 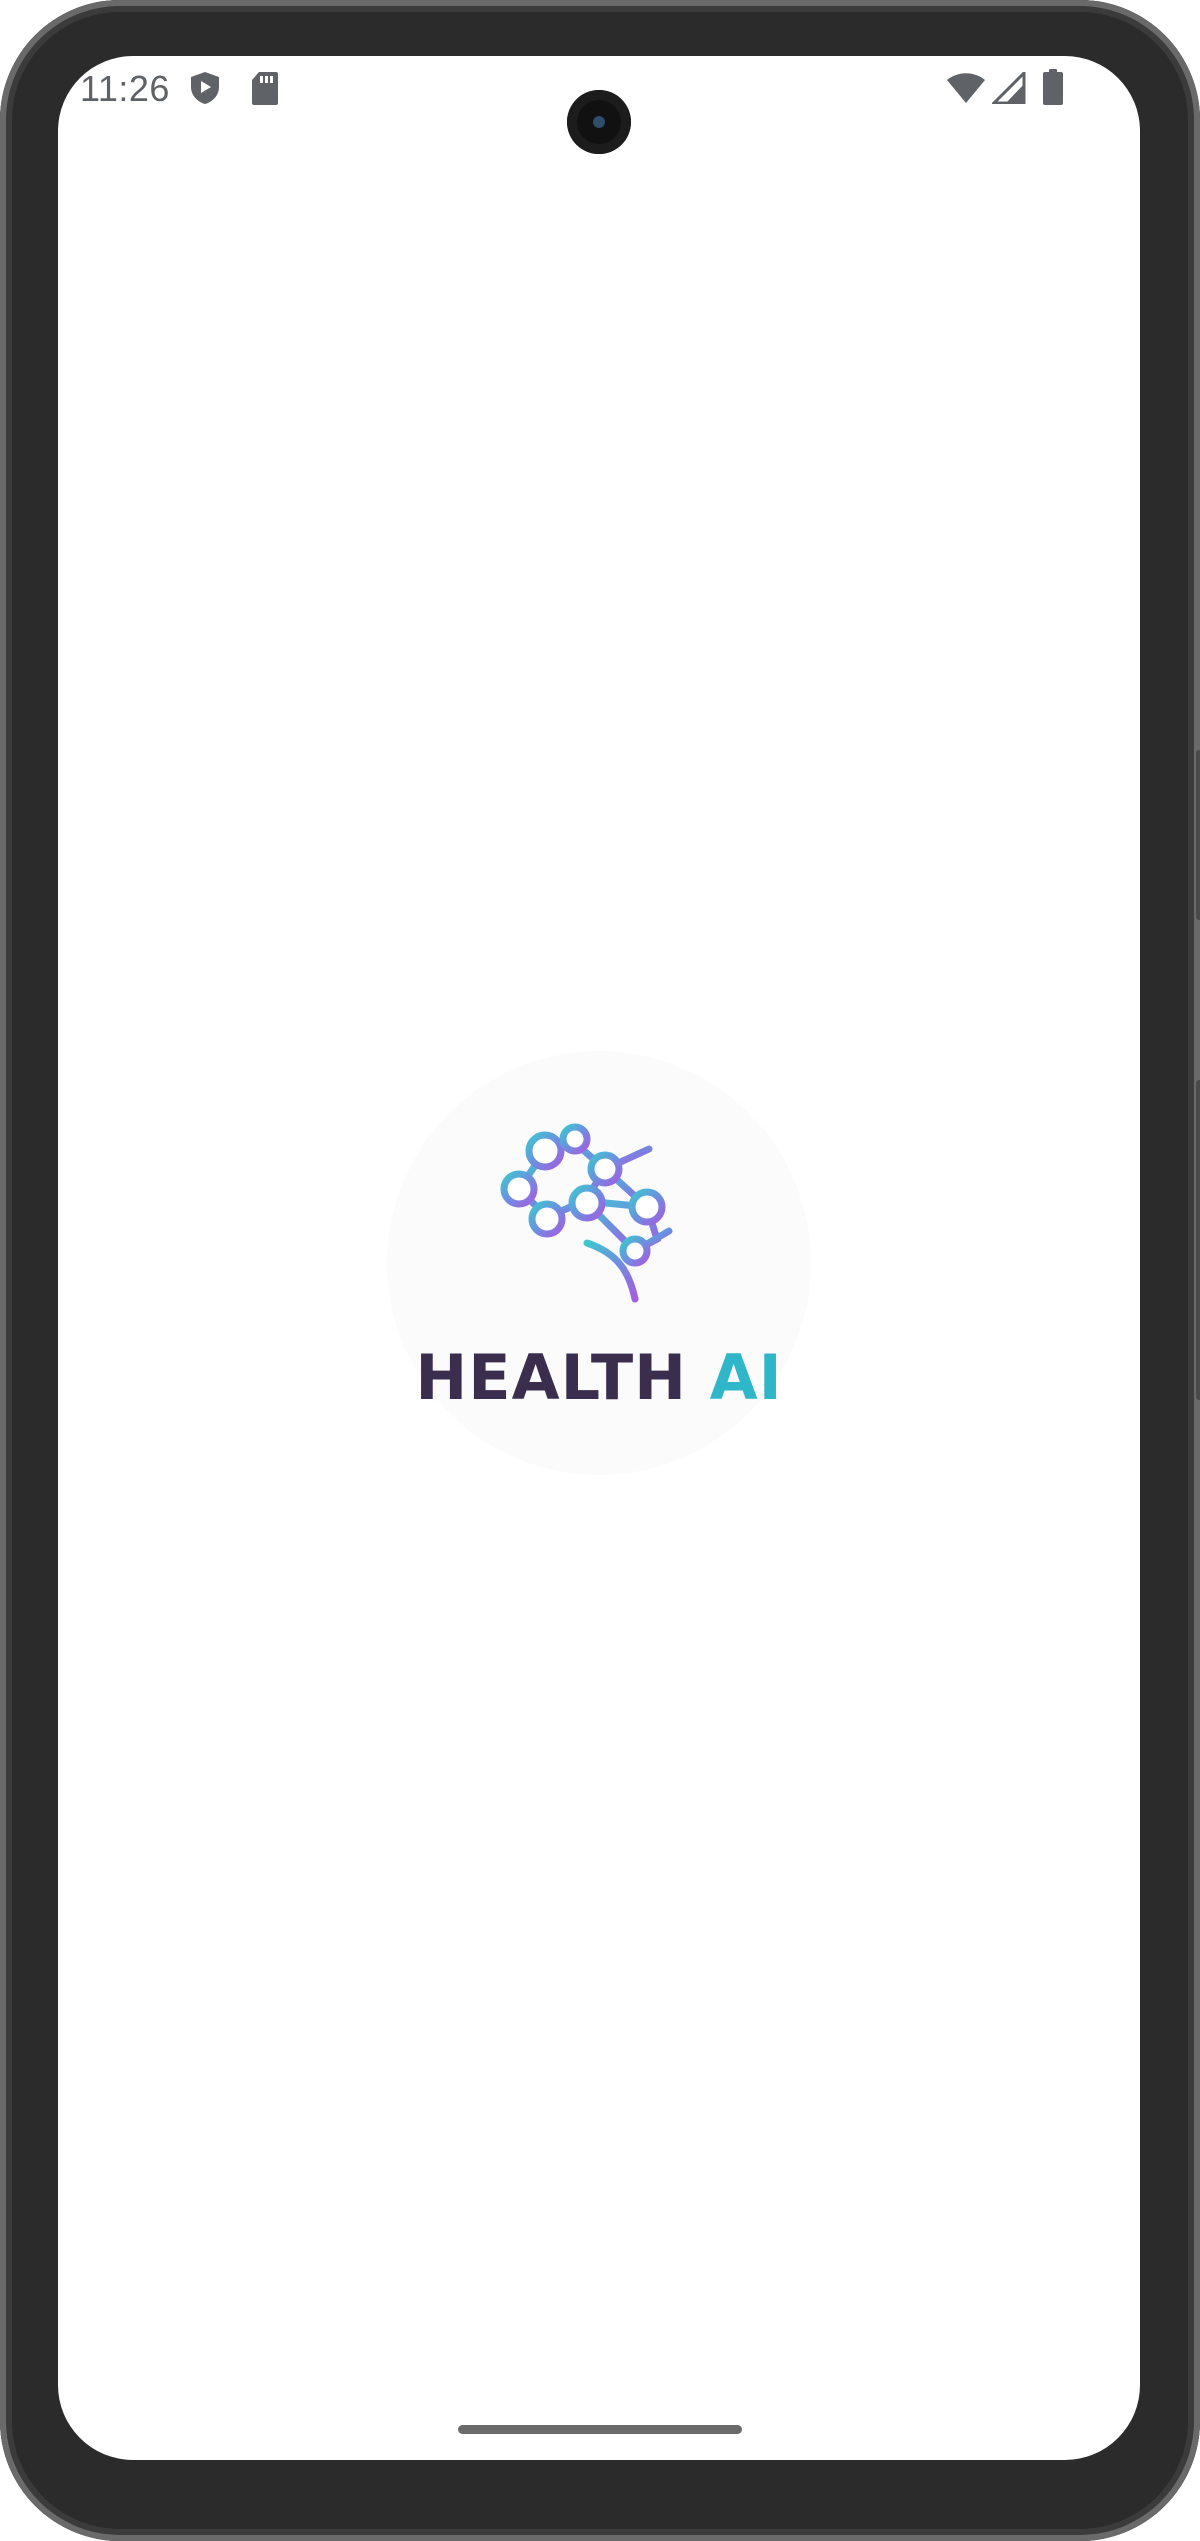 I want to click on brand-word: HEALTH, so click(x=551, y=1377).